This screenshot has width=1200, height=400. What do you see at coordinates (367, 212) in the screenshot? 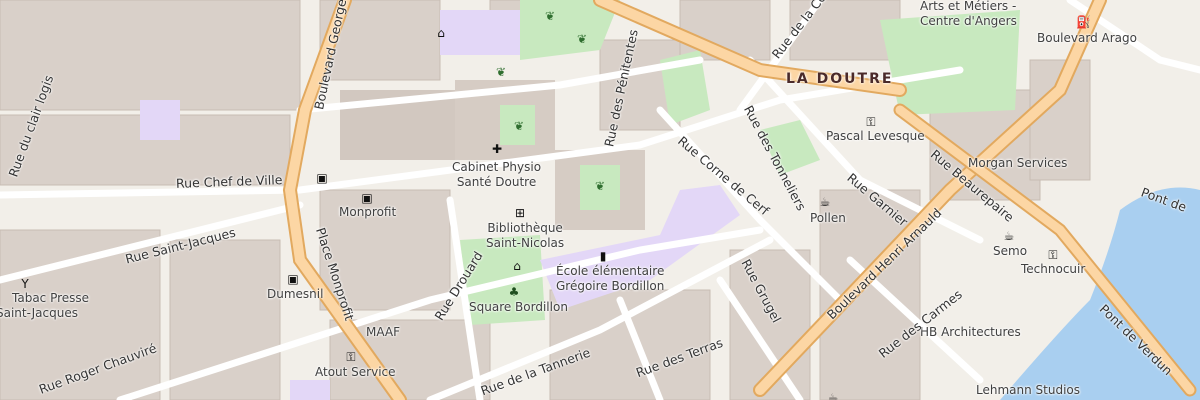
I see `place-monprofit: Monprofit` at bounding box center [367, 212].